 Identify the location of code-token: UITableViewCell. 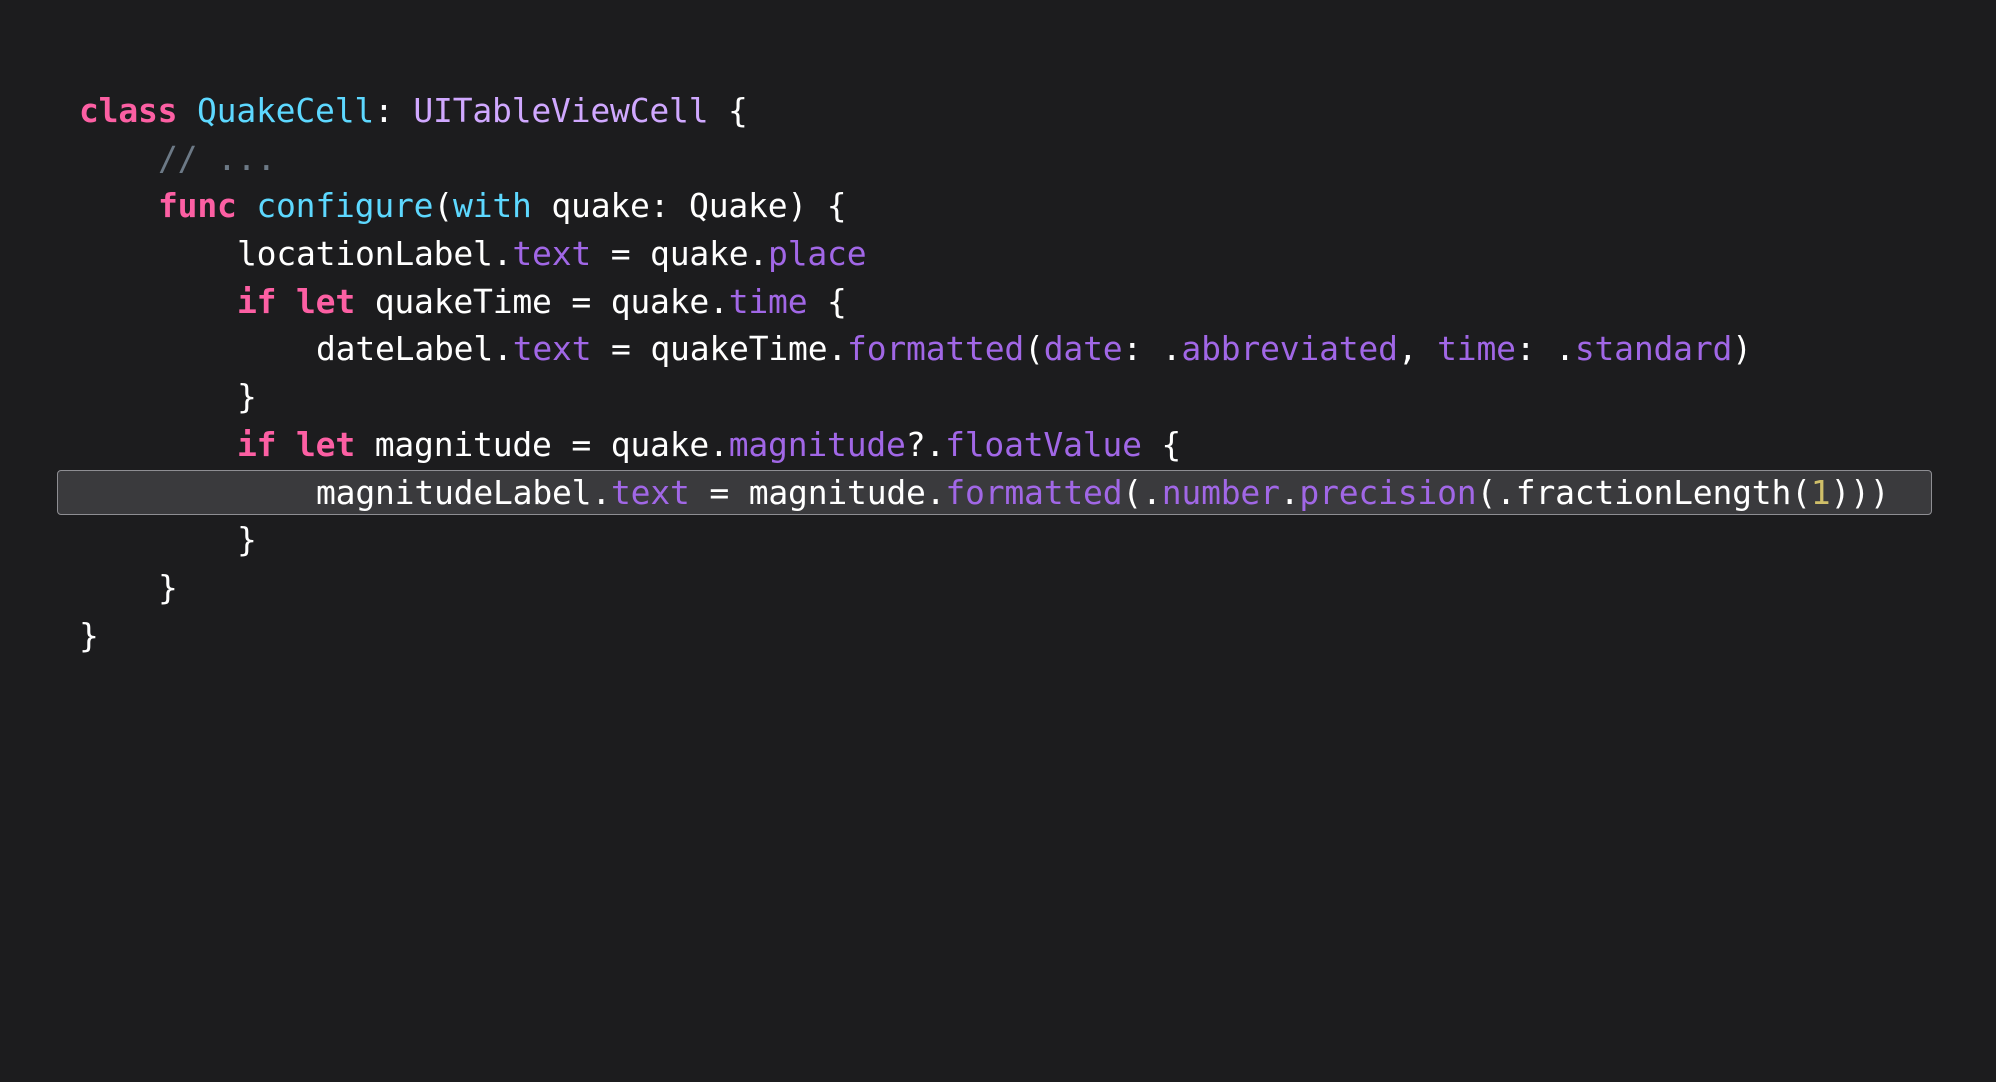
(561, 110).